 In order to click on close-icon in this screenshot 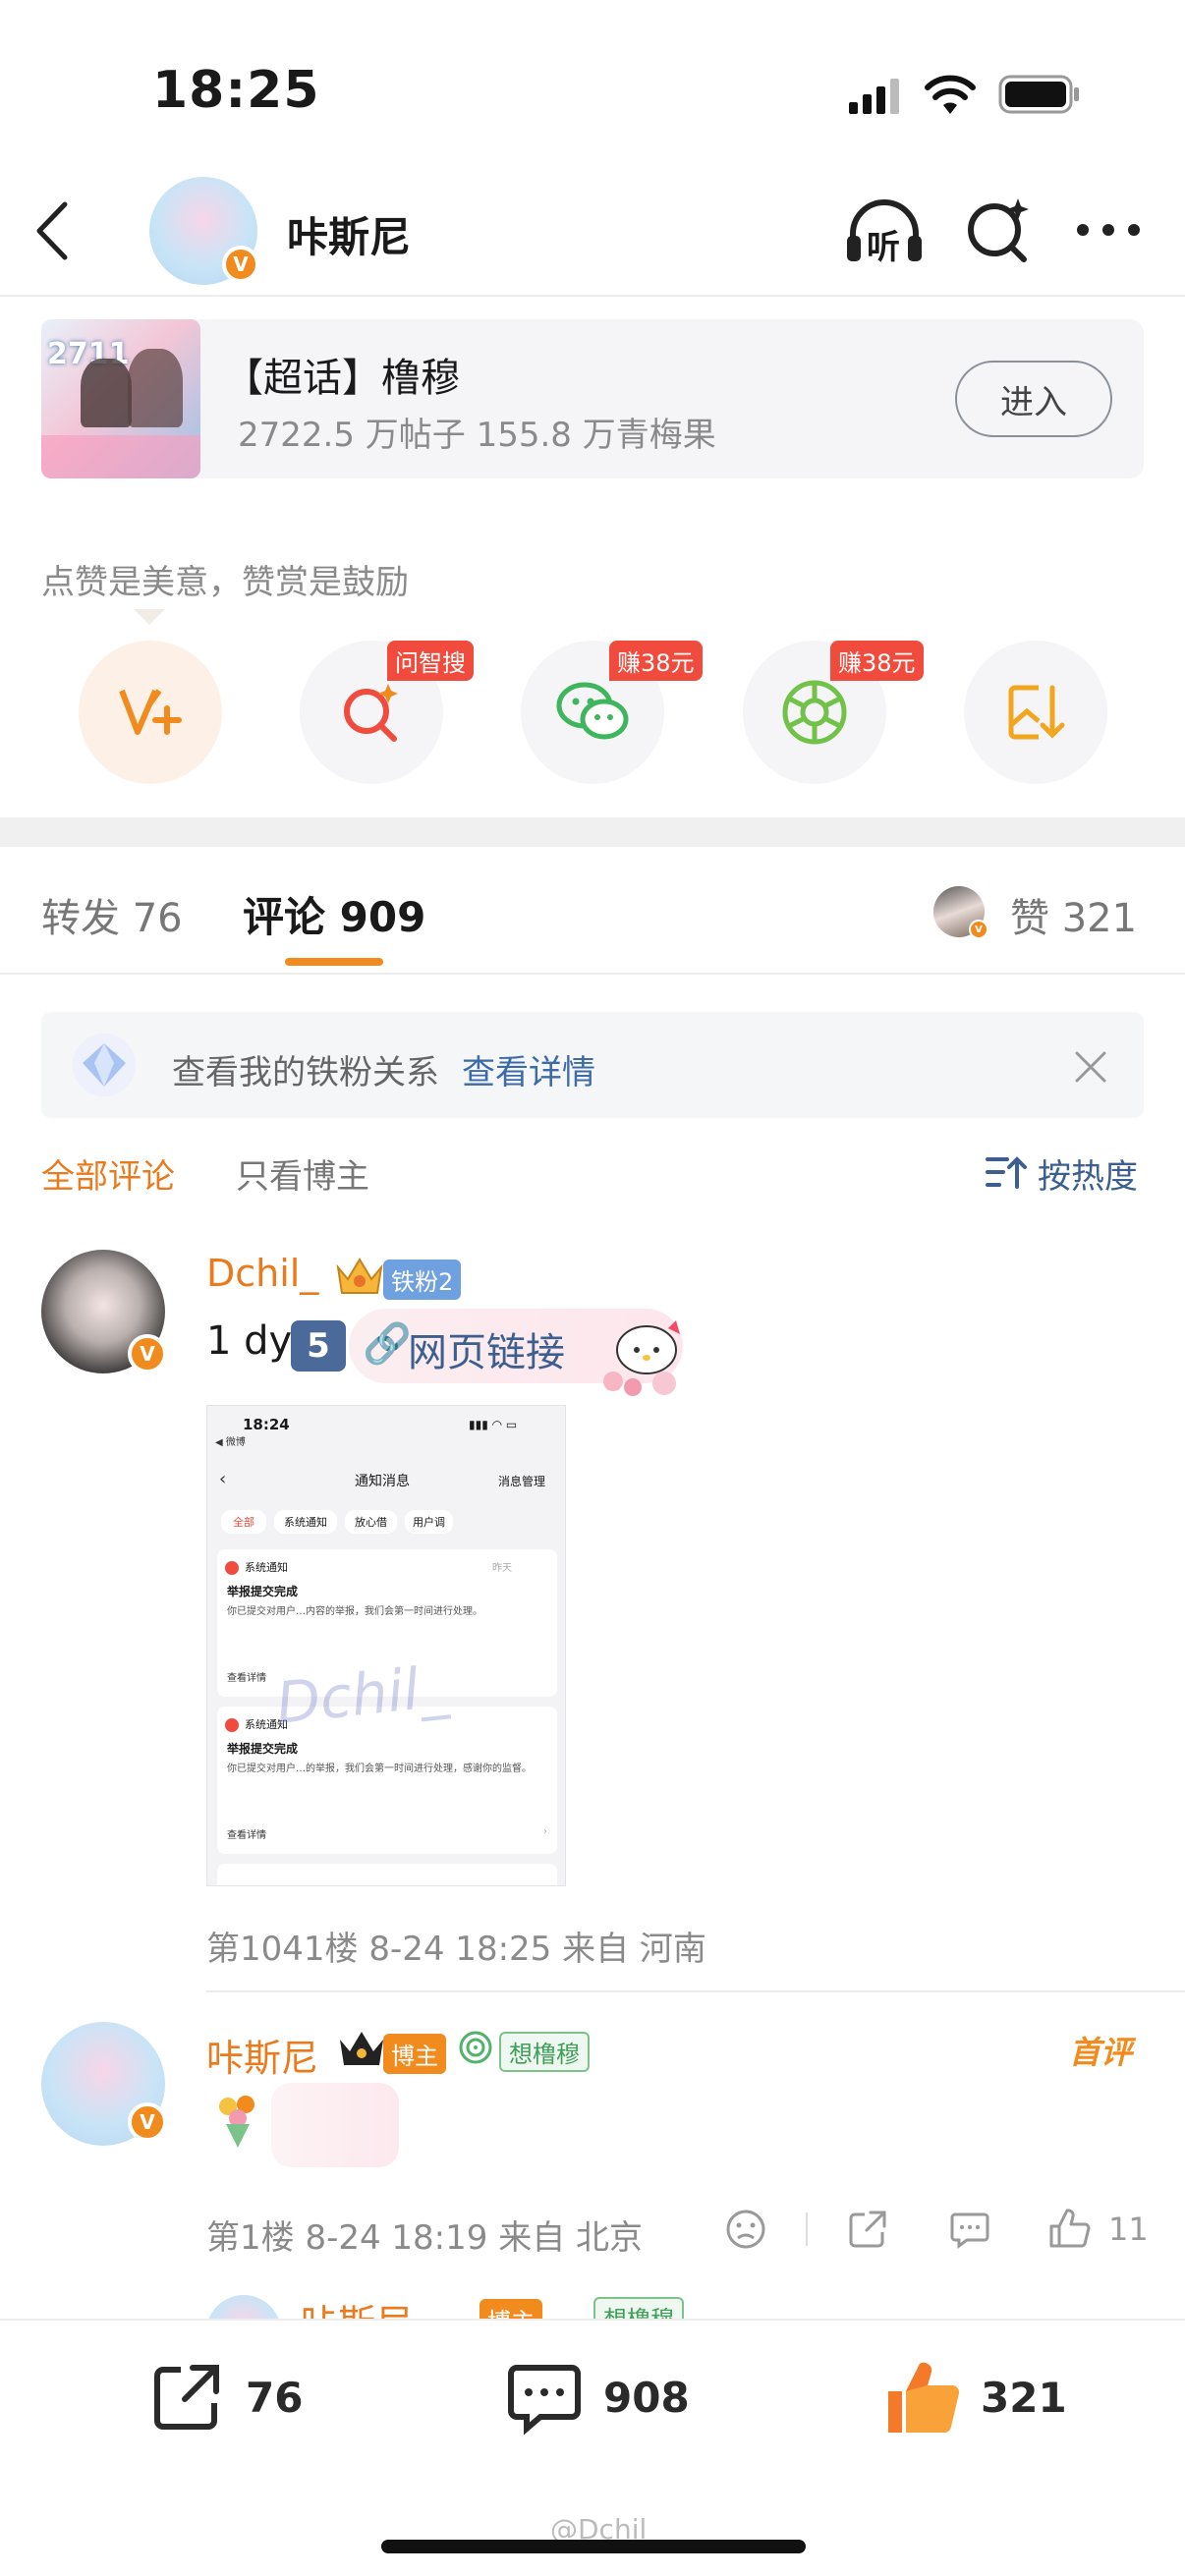, I will do `click(1091, 1067)`.